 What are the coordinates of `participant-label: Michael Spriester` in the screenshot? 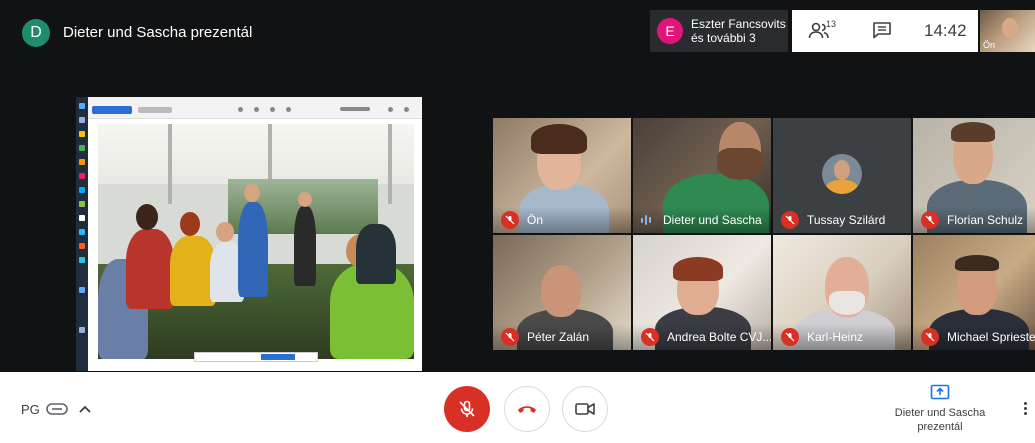 It's located at (974, 337).